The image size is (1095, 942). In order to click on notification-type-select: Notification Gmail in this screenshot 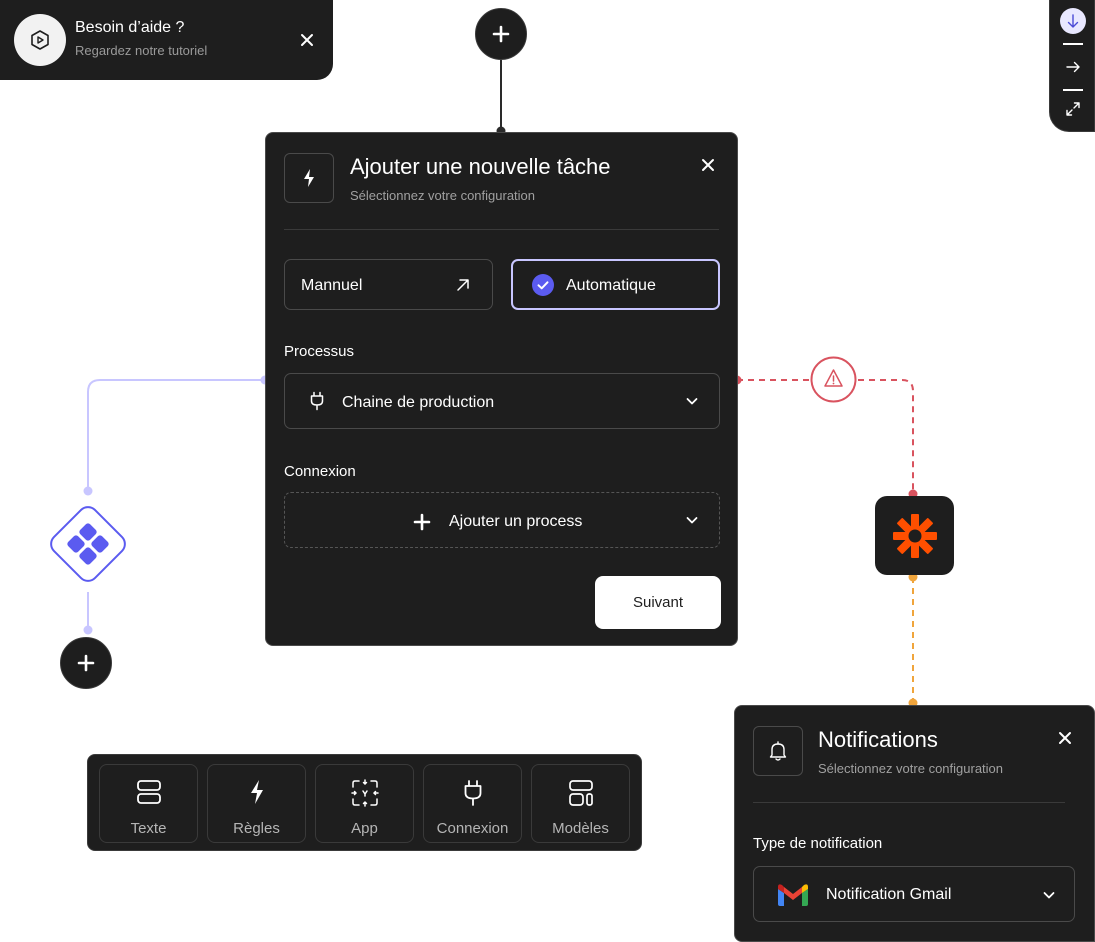, I will do `click(914, 894)`.